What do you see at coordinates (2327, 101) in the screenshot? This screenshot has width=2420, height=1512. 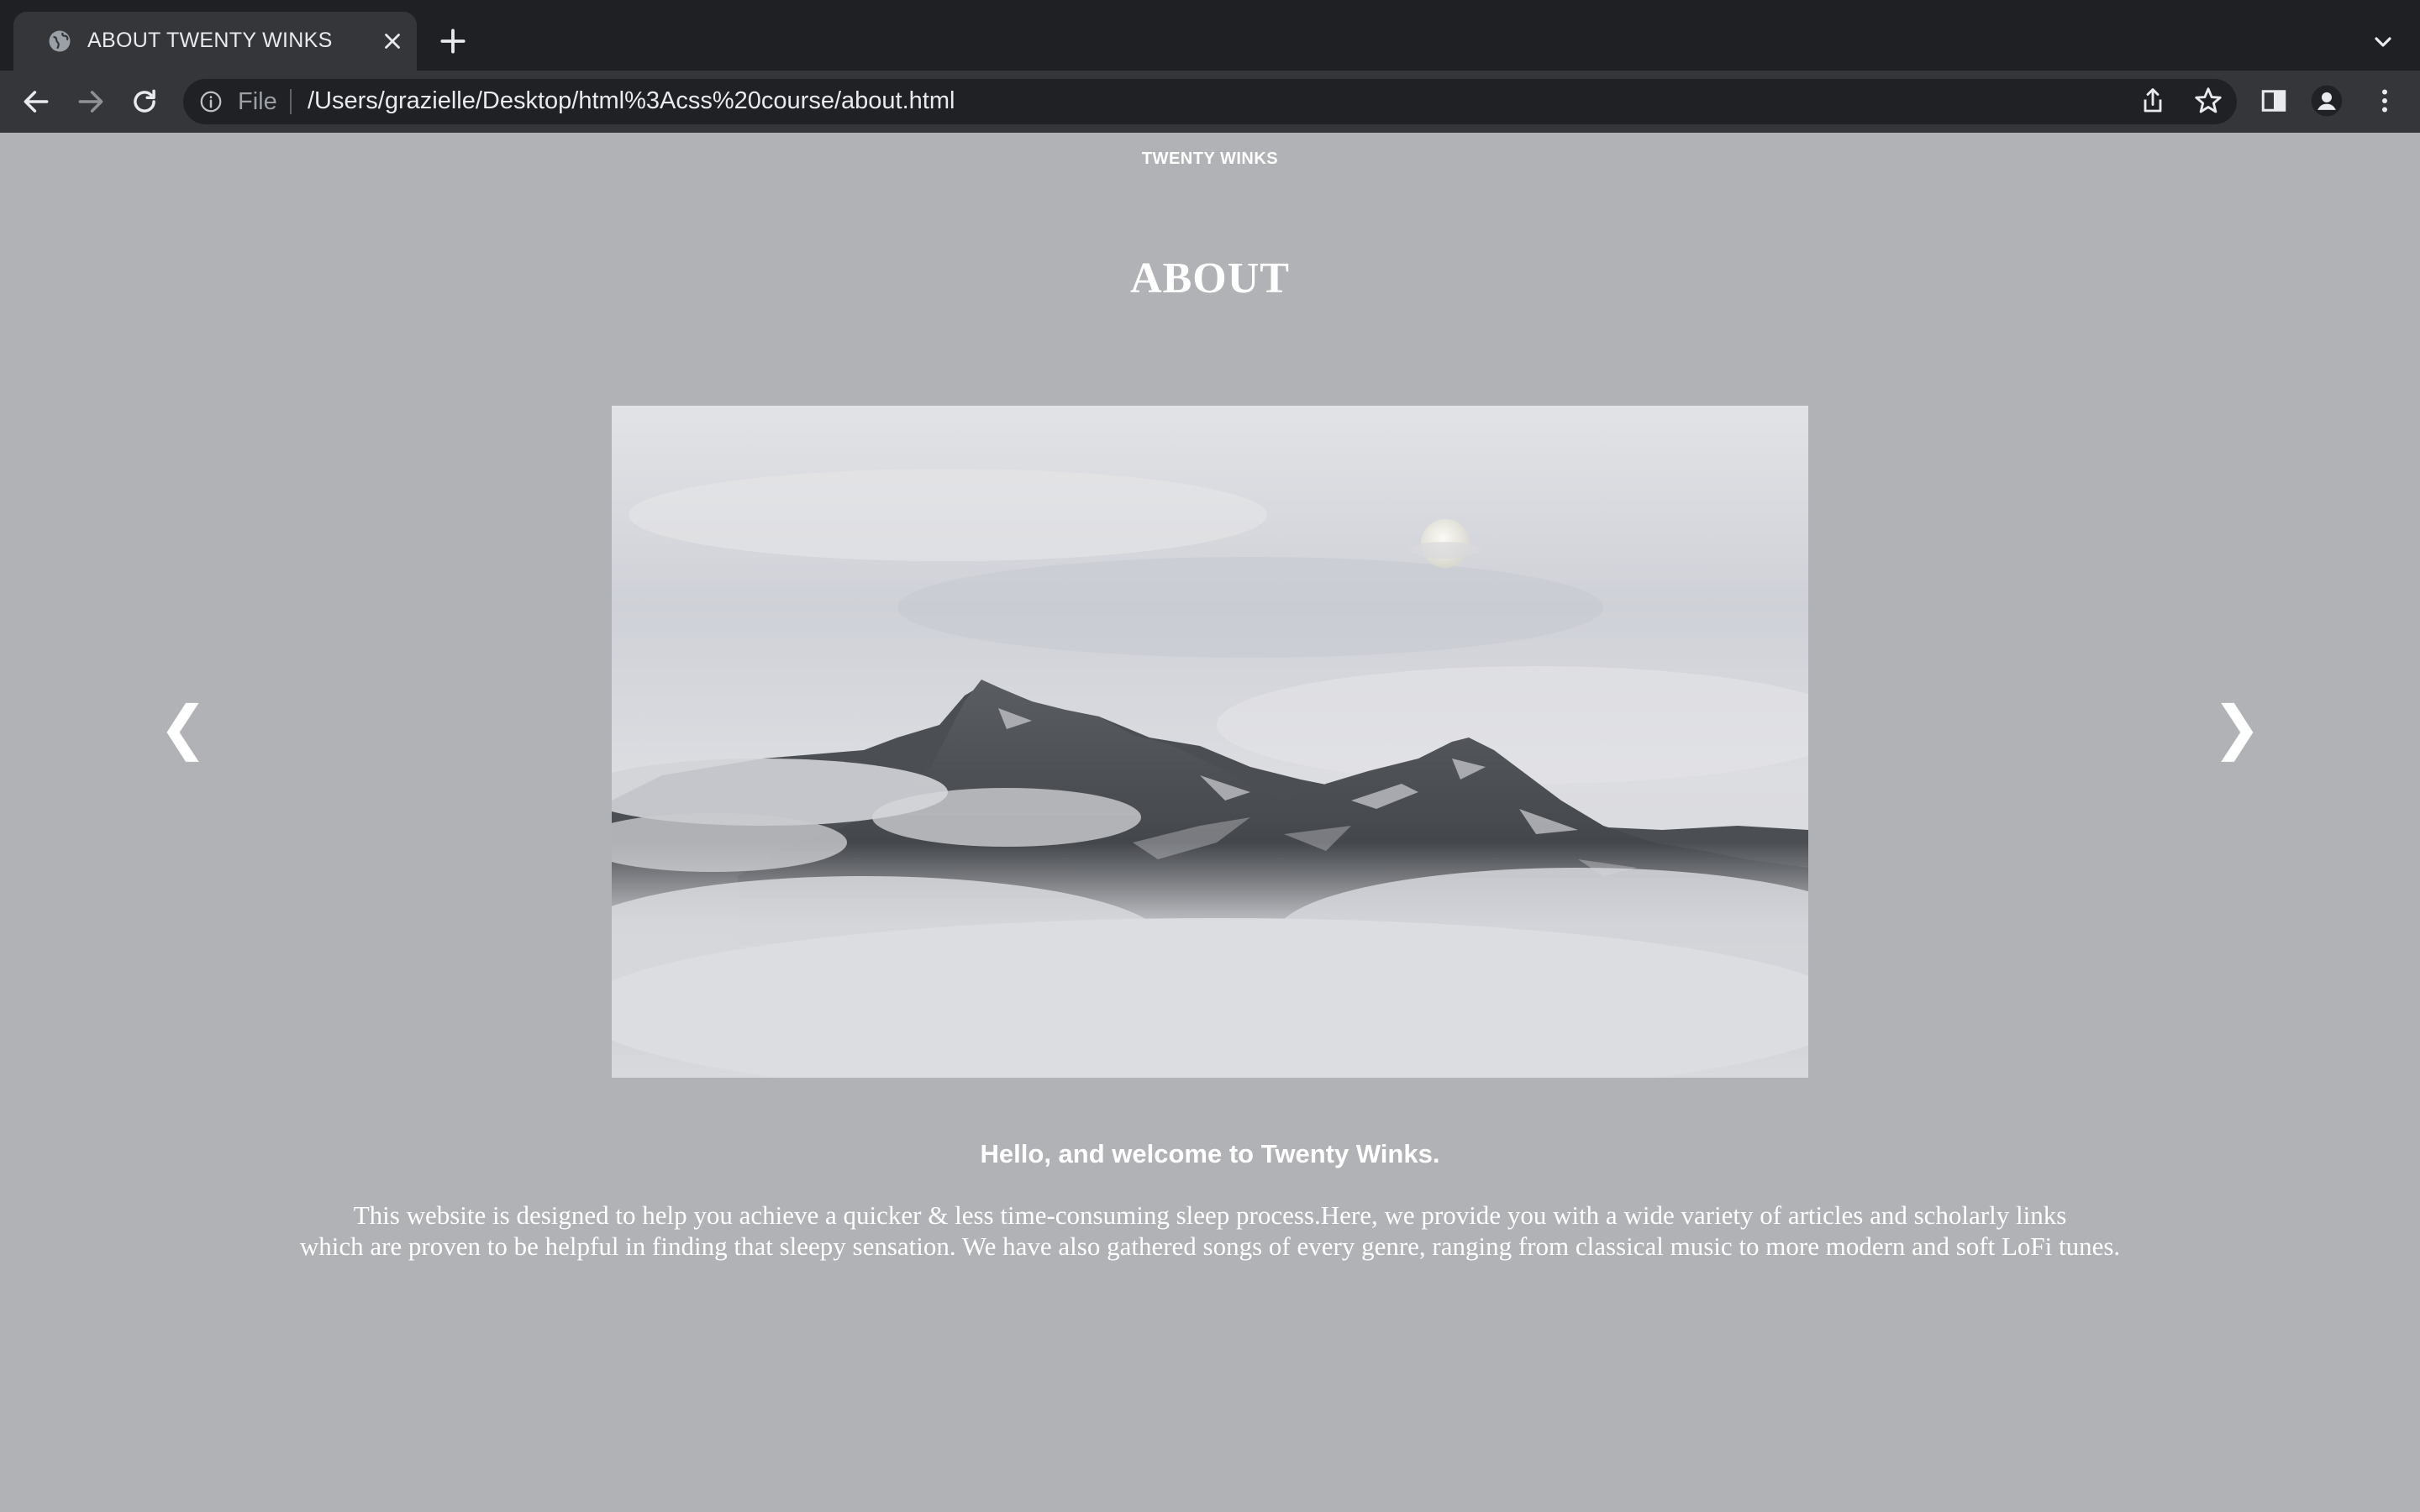 I see `profile-icon` at bounding box center [2327, 101].